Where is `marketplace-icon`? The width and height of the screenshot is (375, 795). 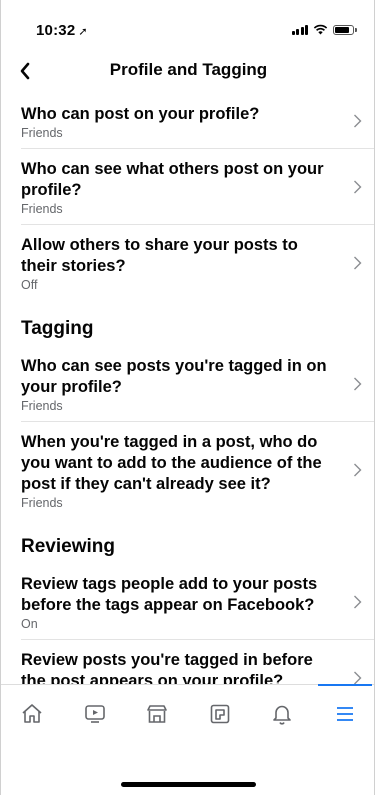
marketplace-icon is located at coordinates (157, 714).